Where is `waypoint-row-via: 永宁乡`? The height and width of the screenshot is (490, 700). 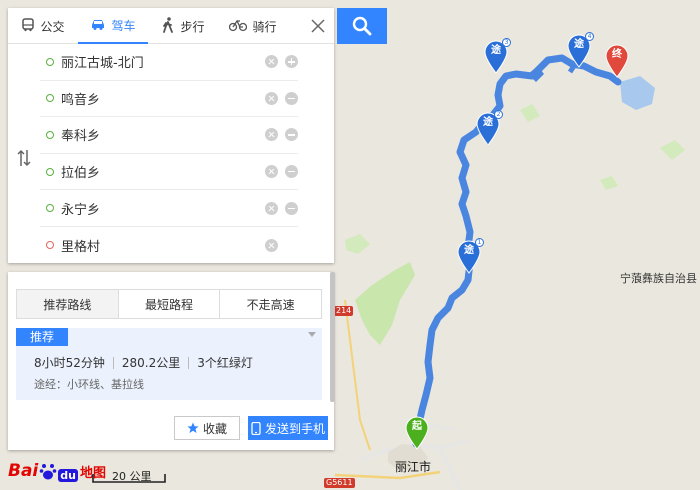
waypoint-row-via: 永宁乡 is located at coordinates (169, 208).